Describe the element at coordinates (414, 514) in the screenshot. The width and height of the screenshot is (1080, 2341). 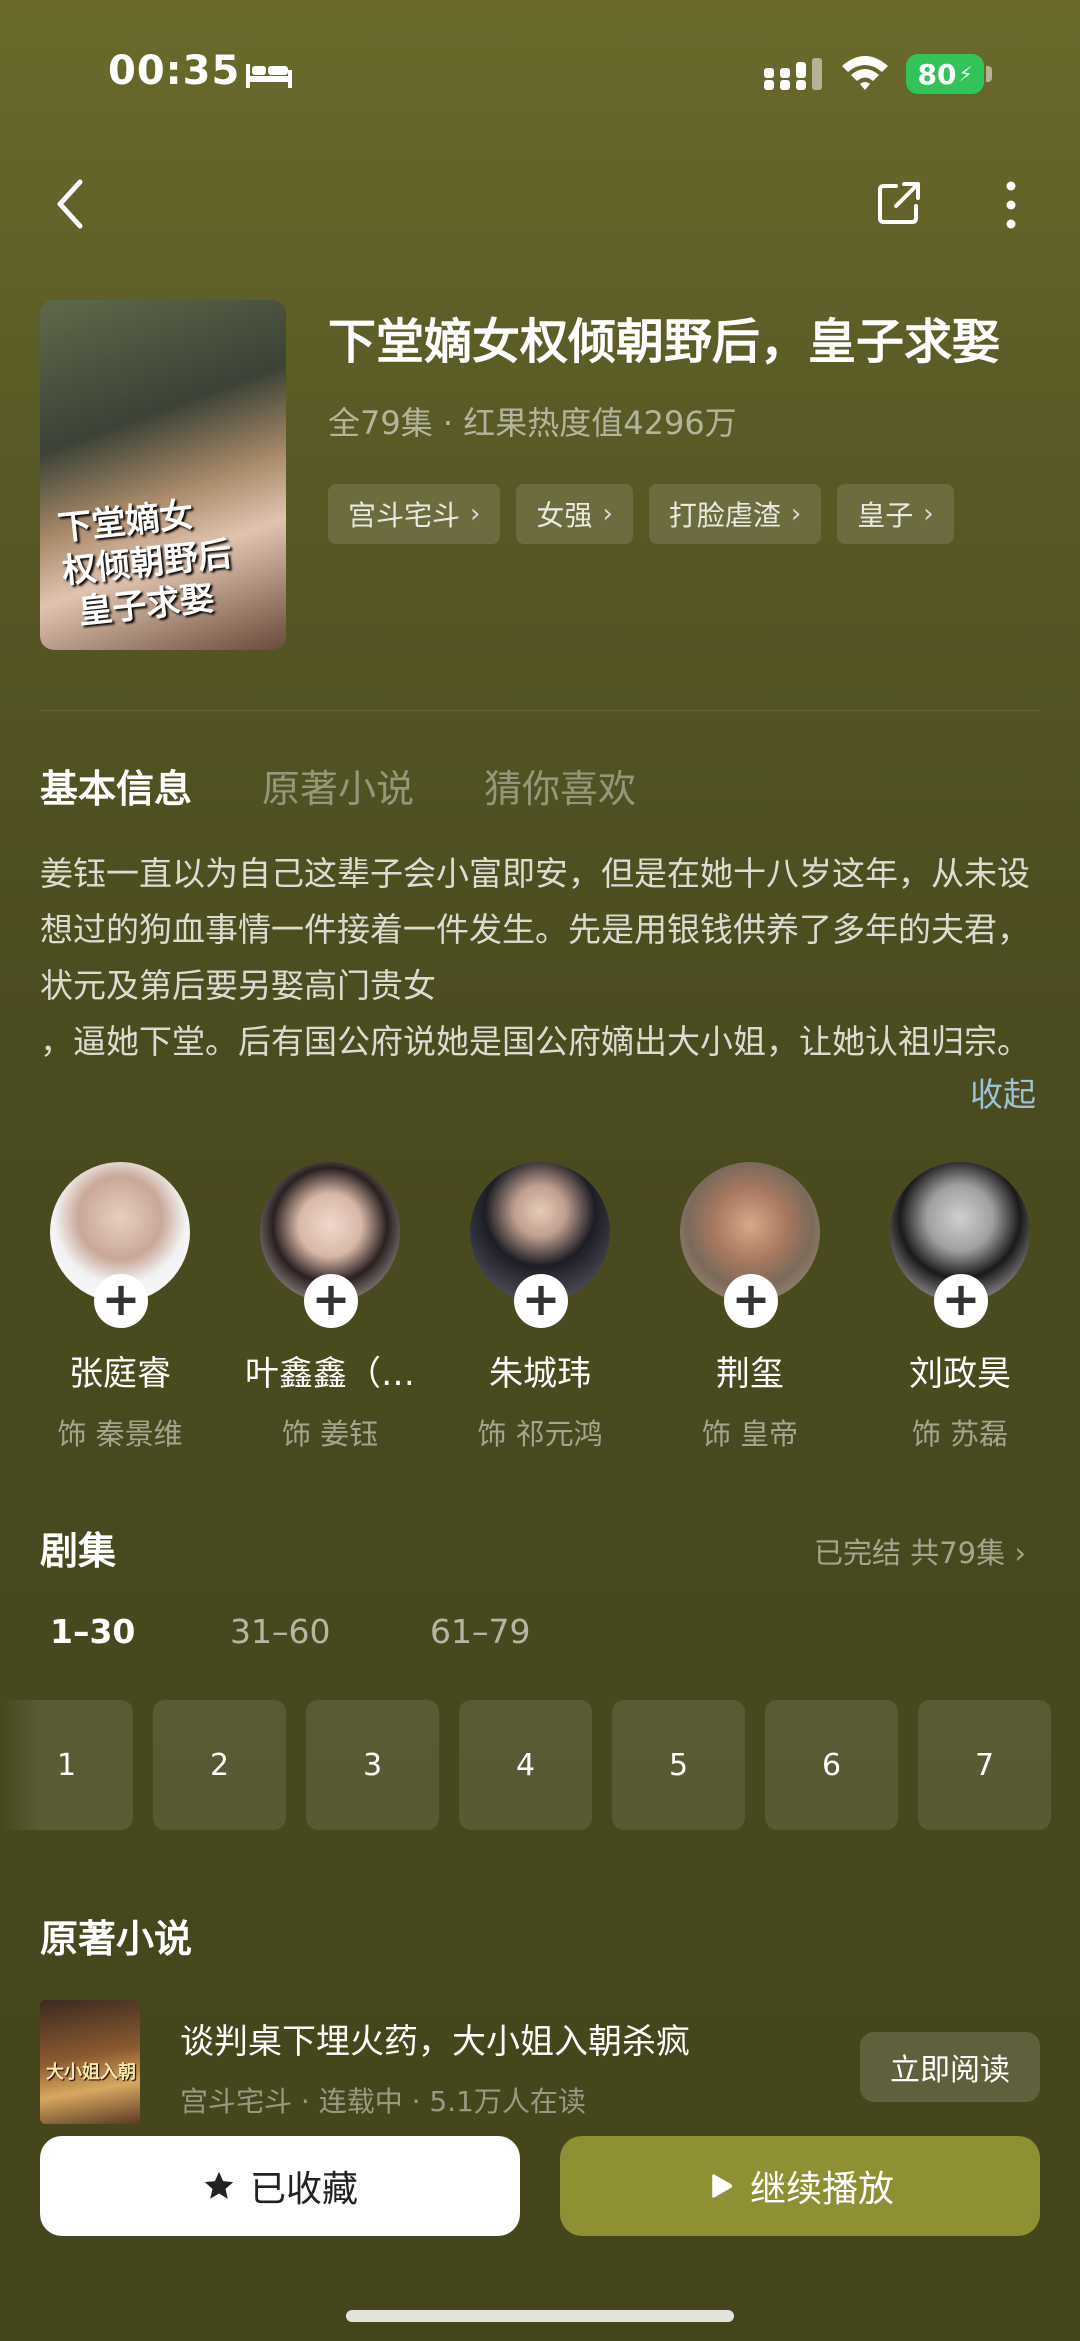
I see `tag-chip: 宫斗宅斗 ›` at that location.